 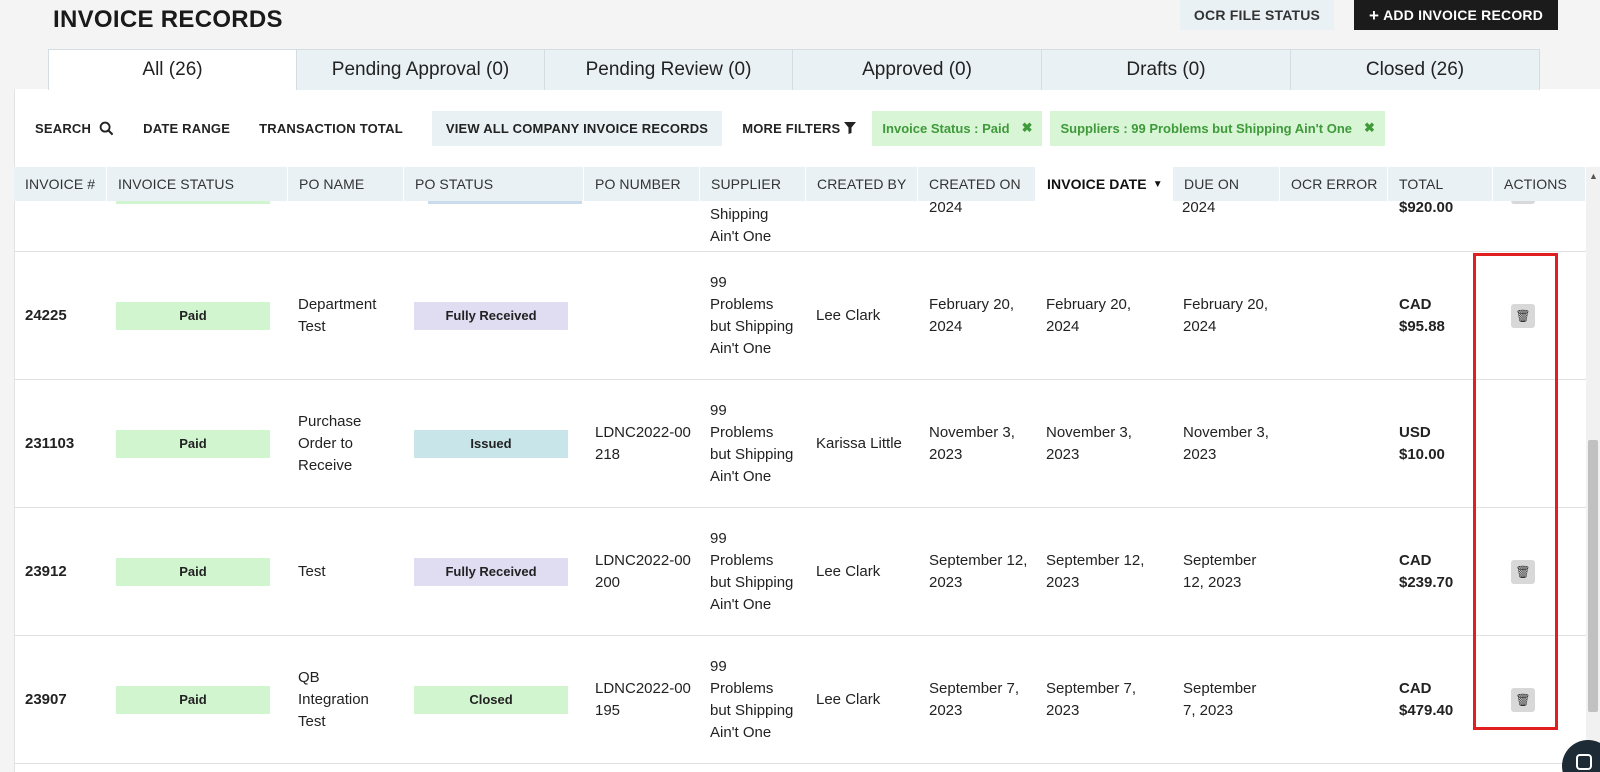 What do you see at coordinates (60, 184) in the screenshot?
I see `col-invoice-number: INVOICE #` at bounding box center [60, 184].